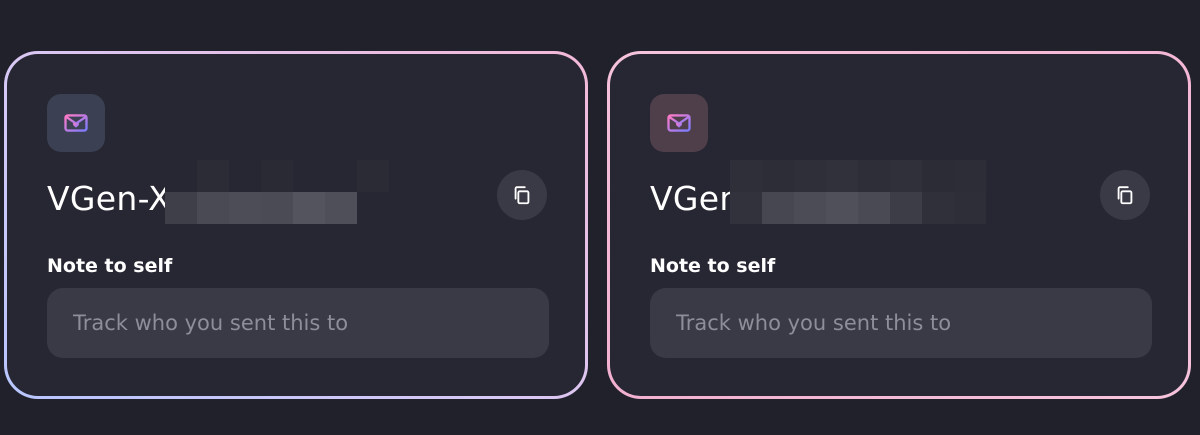 The width and height of the screenshot is (1200, 435). What do you see at coordinates (109, 198) in the screenshot?
I see `alias-address: VGen-X` at bounding box center [109, 198].